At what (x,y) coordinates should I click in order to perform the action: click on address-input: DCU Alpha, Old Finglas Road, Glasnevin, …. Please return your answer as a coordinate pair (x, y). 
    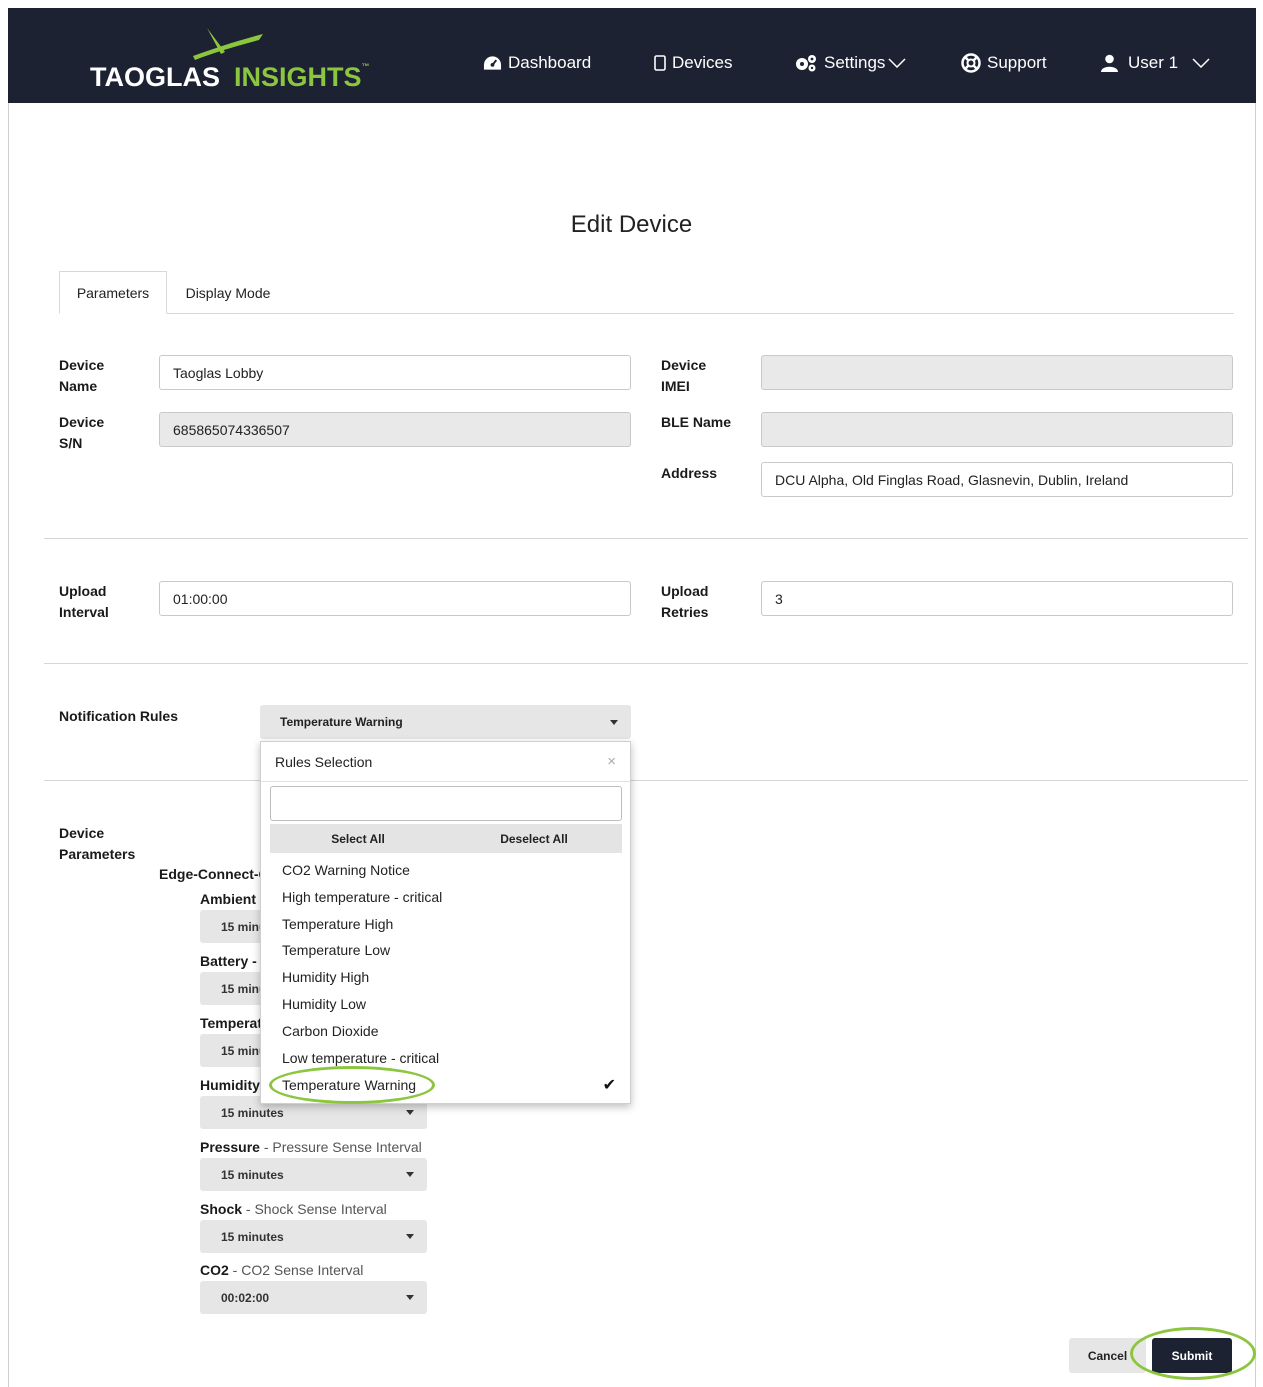
    Looking at the image, I should click on (997, 479).